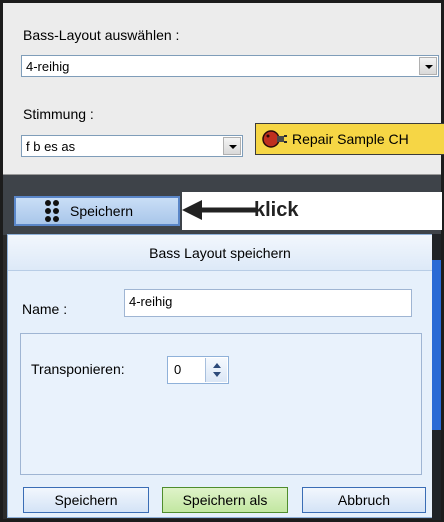  What do you see at coordinates (216, 370) in the screenshot?
I see `up-down-arrows-icon` at bounding box center [216, 370].